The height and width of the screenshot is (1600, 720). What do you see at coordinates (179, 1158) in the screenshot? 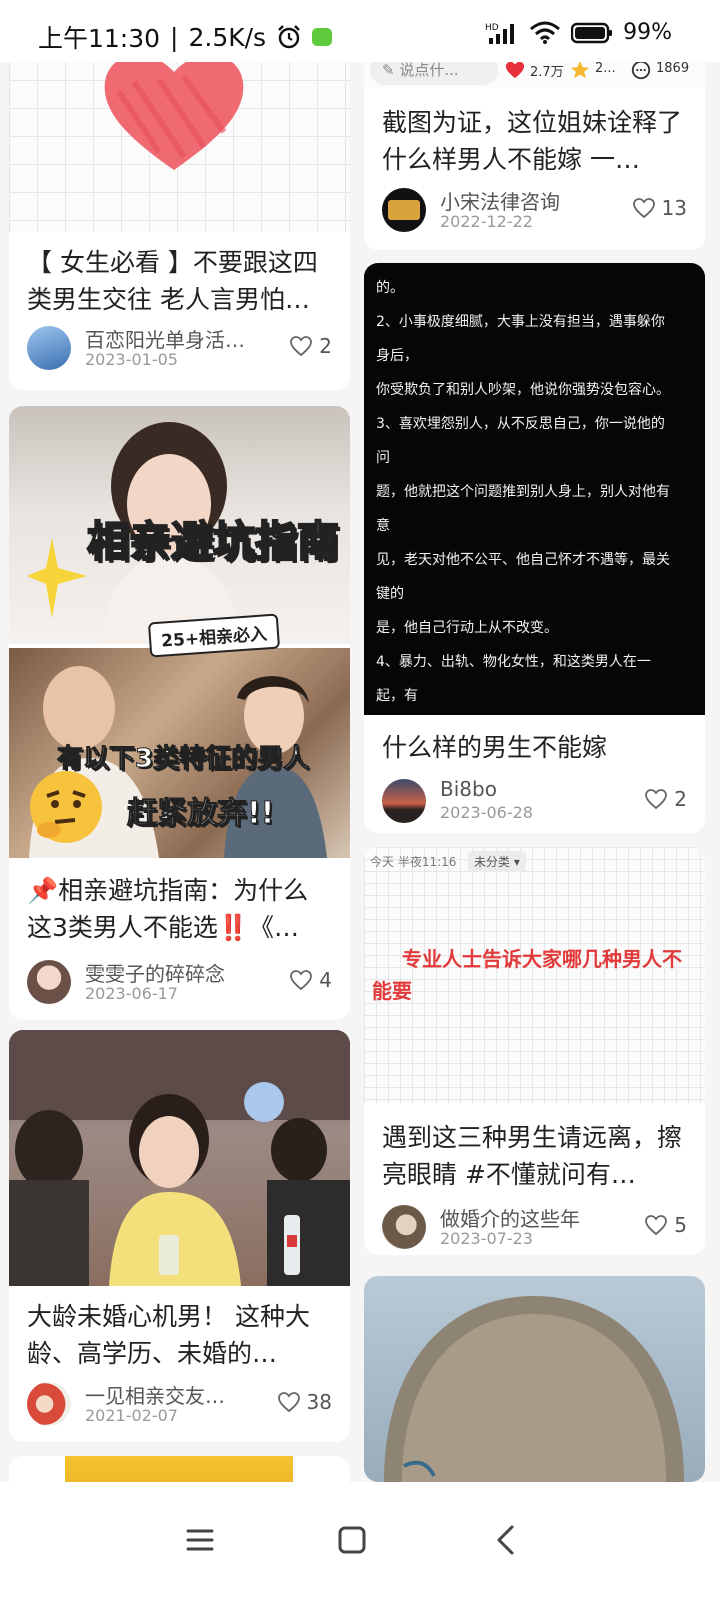
I see `card-image` at bounding box center [179, 1158].